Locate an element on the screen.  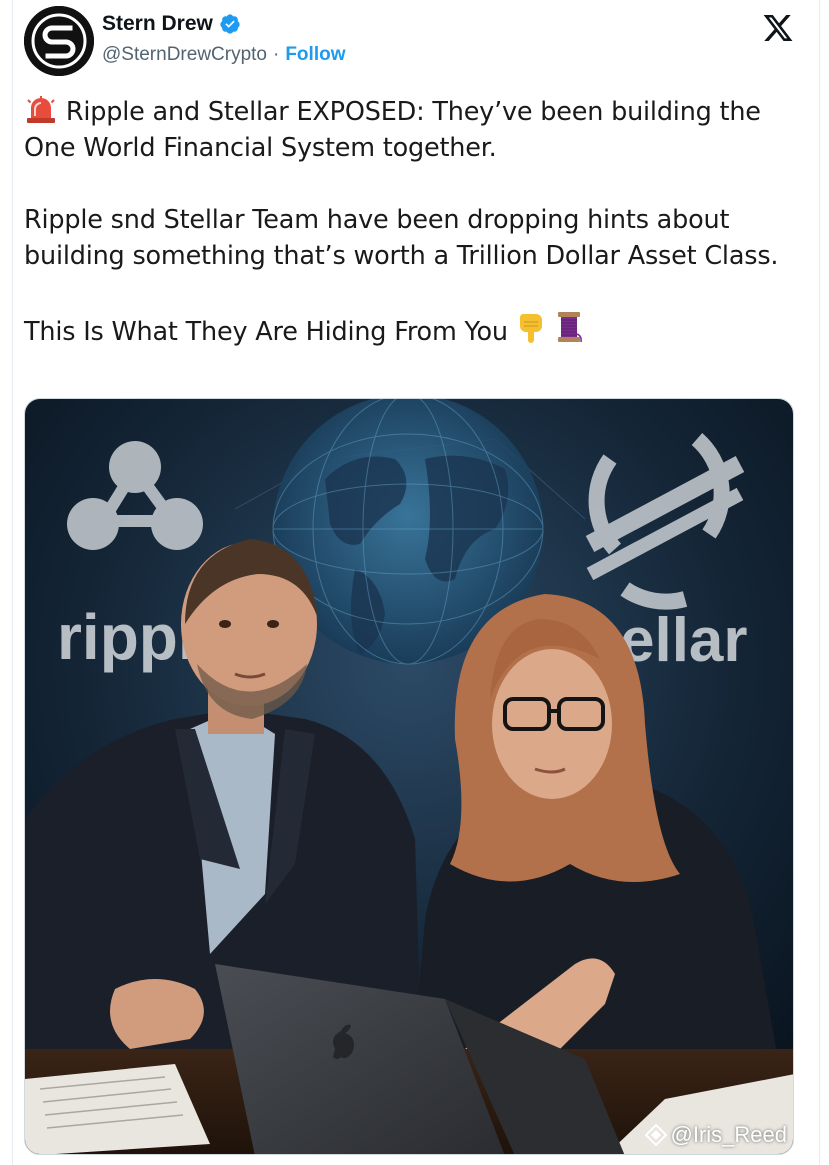
tweet-text-paragraph-3: This Is What They Are Hiding From You is located at coordinates (266, 332).